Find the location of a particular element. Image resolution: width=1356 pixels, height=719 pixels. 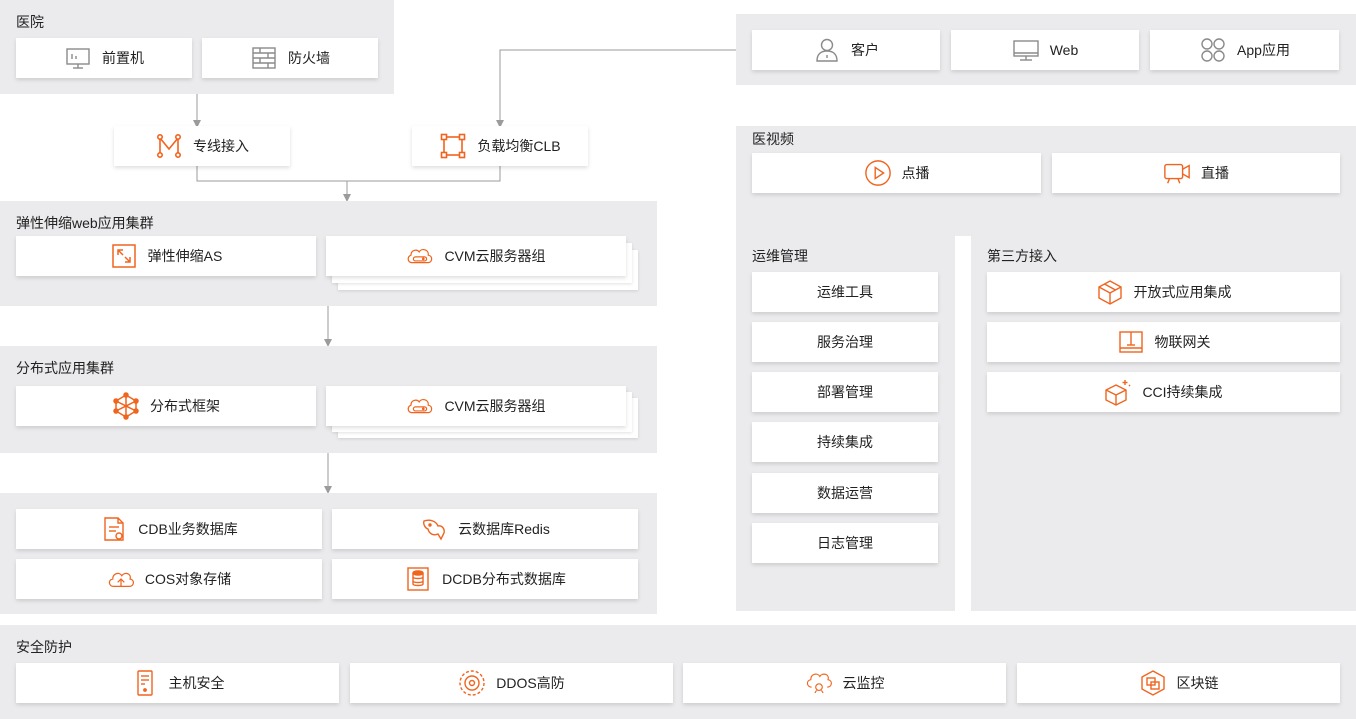

desktop-icon is located at coordinates (1026, 50).